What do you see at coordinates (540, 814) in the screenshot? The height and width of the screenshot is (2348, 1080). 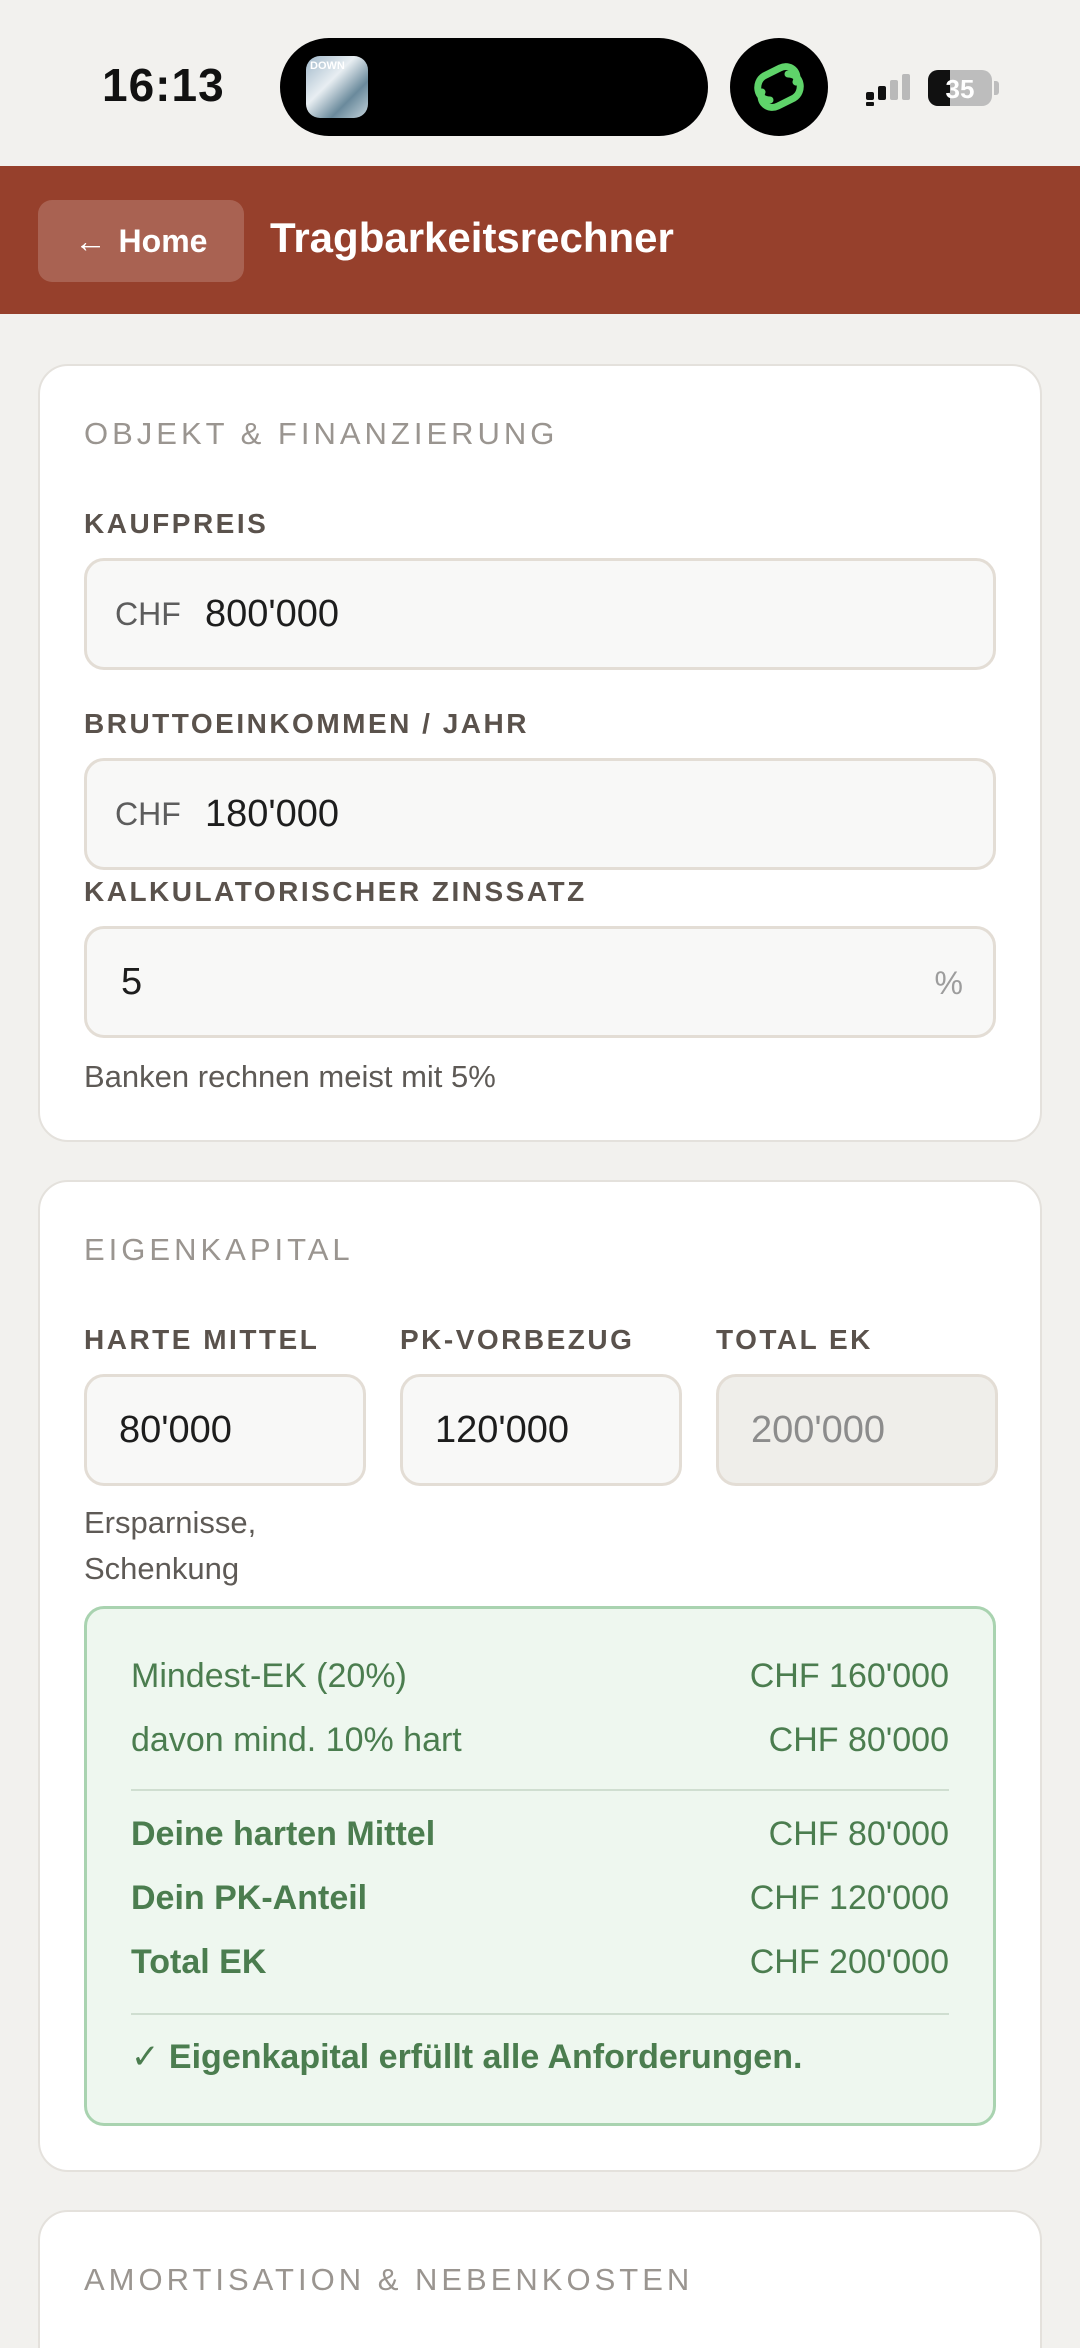 I see `einkommen-input: CHF 180'000` at bounding box center [540, 814].